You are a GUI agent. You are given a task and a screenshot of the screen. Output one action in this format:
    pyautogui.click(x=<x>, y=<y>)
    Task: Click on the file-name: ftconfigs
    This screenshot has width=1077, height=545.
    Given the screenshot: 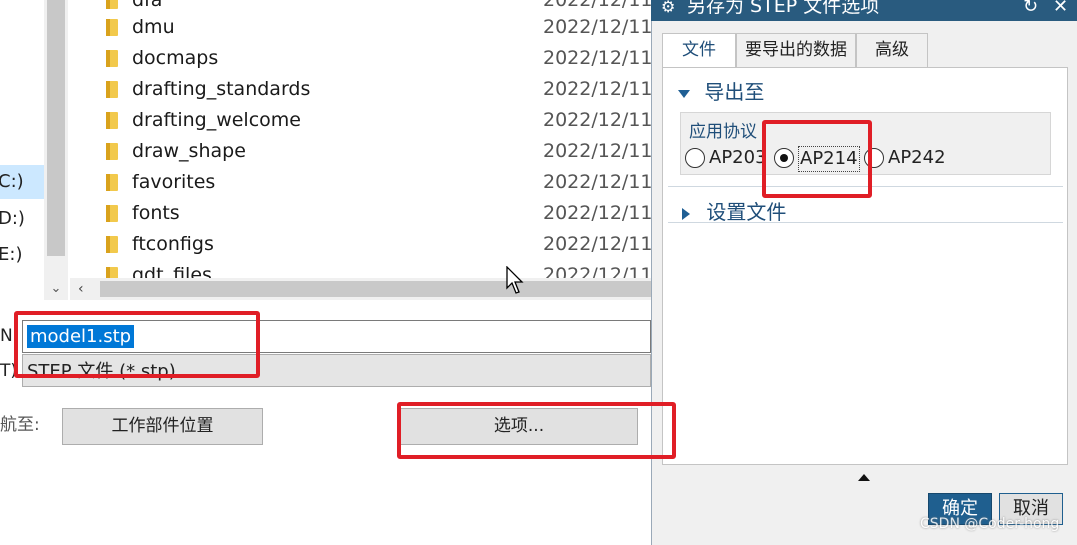 What is the action you would take?
    pyautogui.click(x=173, y=244)
    